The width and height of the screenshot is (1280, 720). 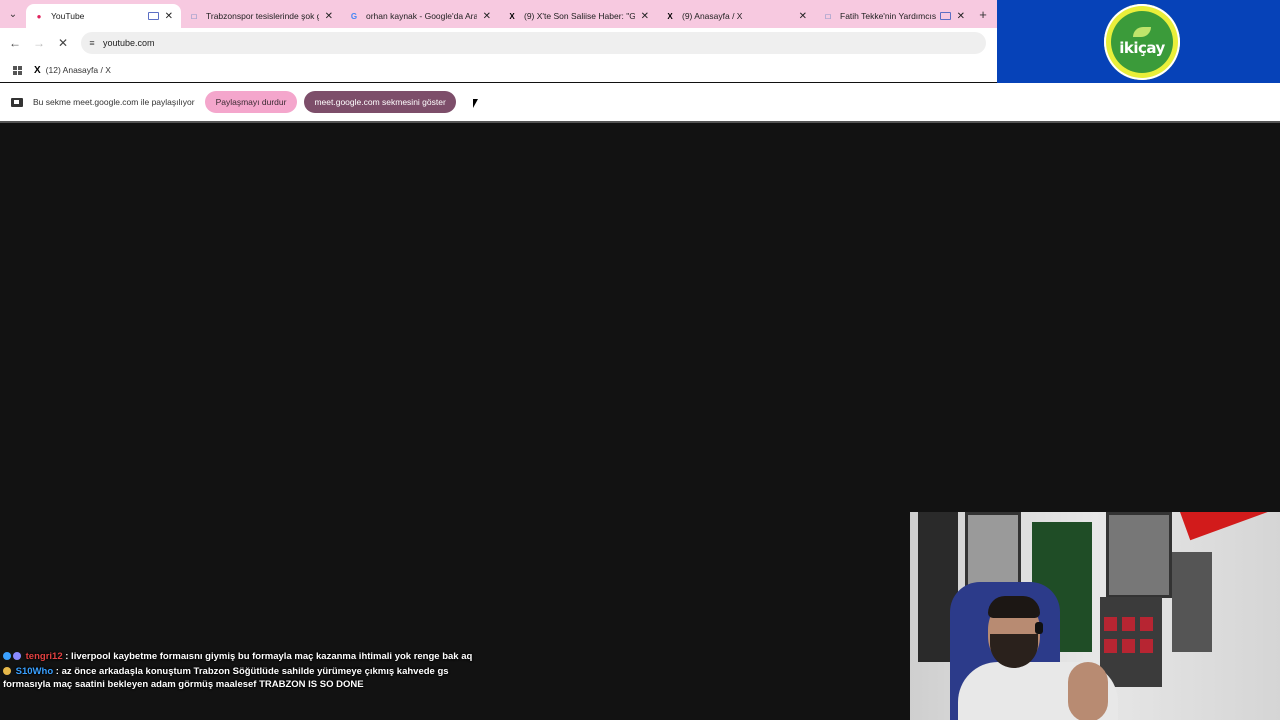 I want to click on tab-google-search: G orhan kaynak - Google'da Ara ✕, so click(x=420, y=16).